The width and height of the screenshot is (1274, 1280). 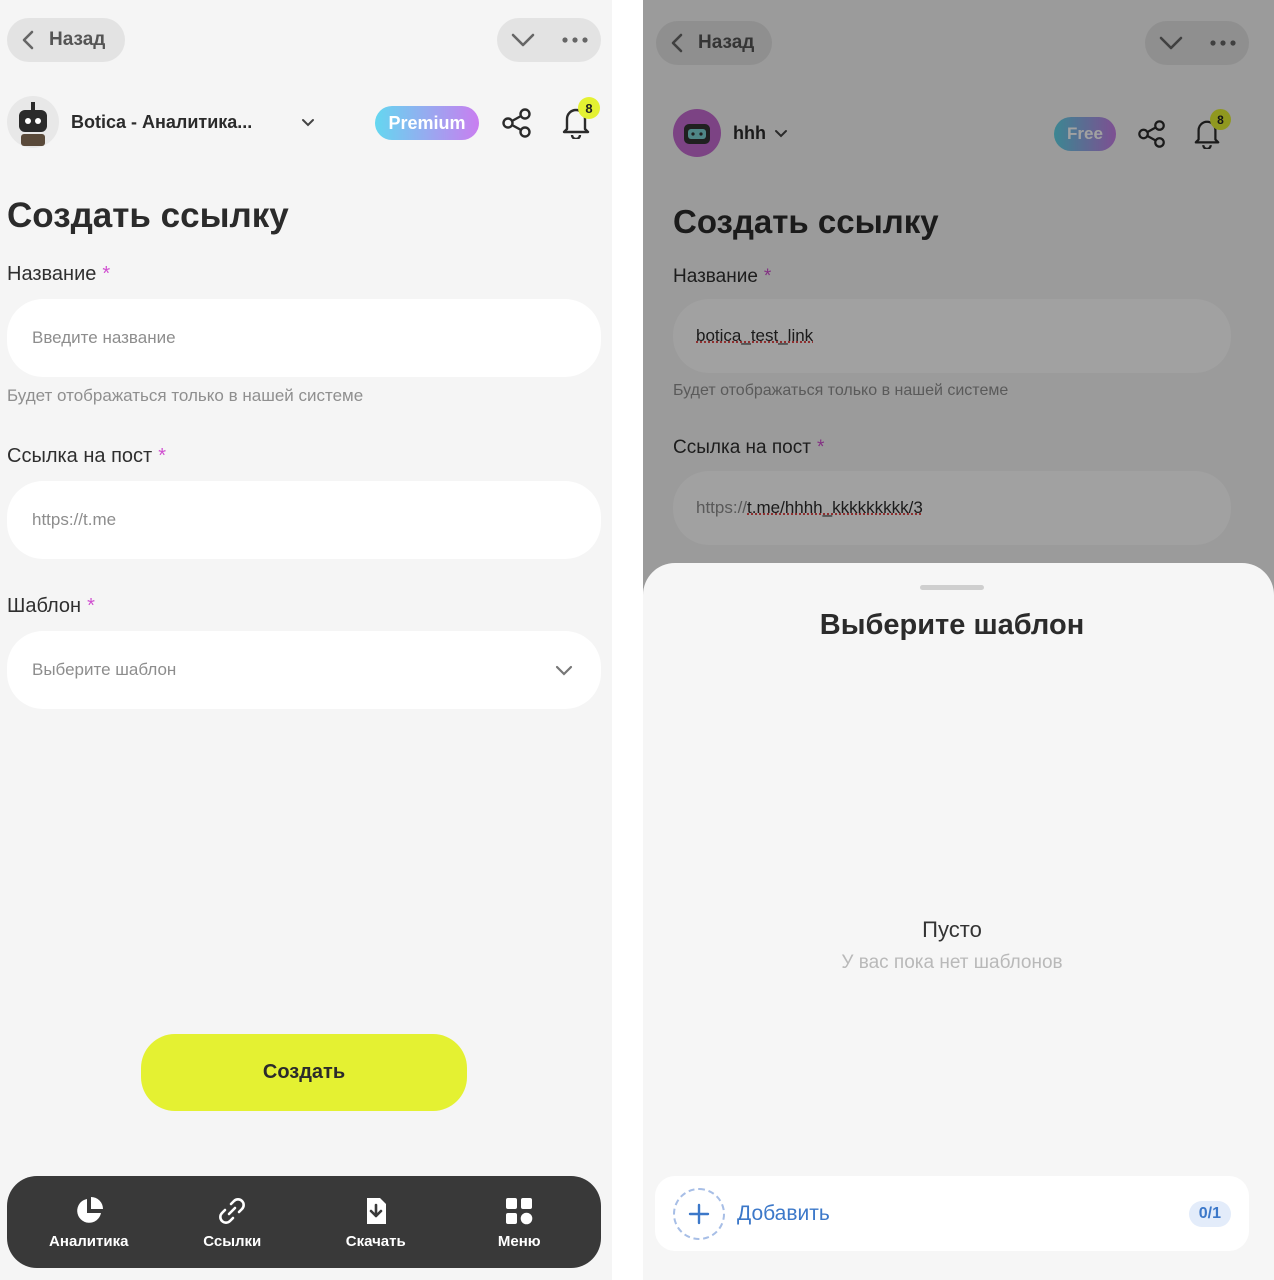 What do you see at coordinates (549, 40) in the screenshot?
I see `window-controls` at bounding box center [549, 40].